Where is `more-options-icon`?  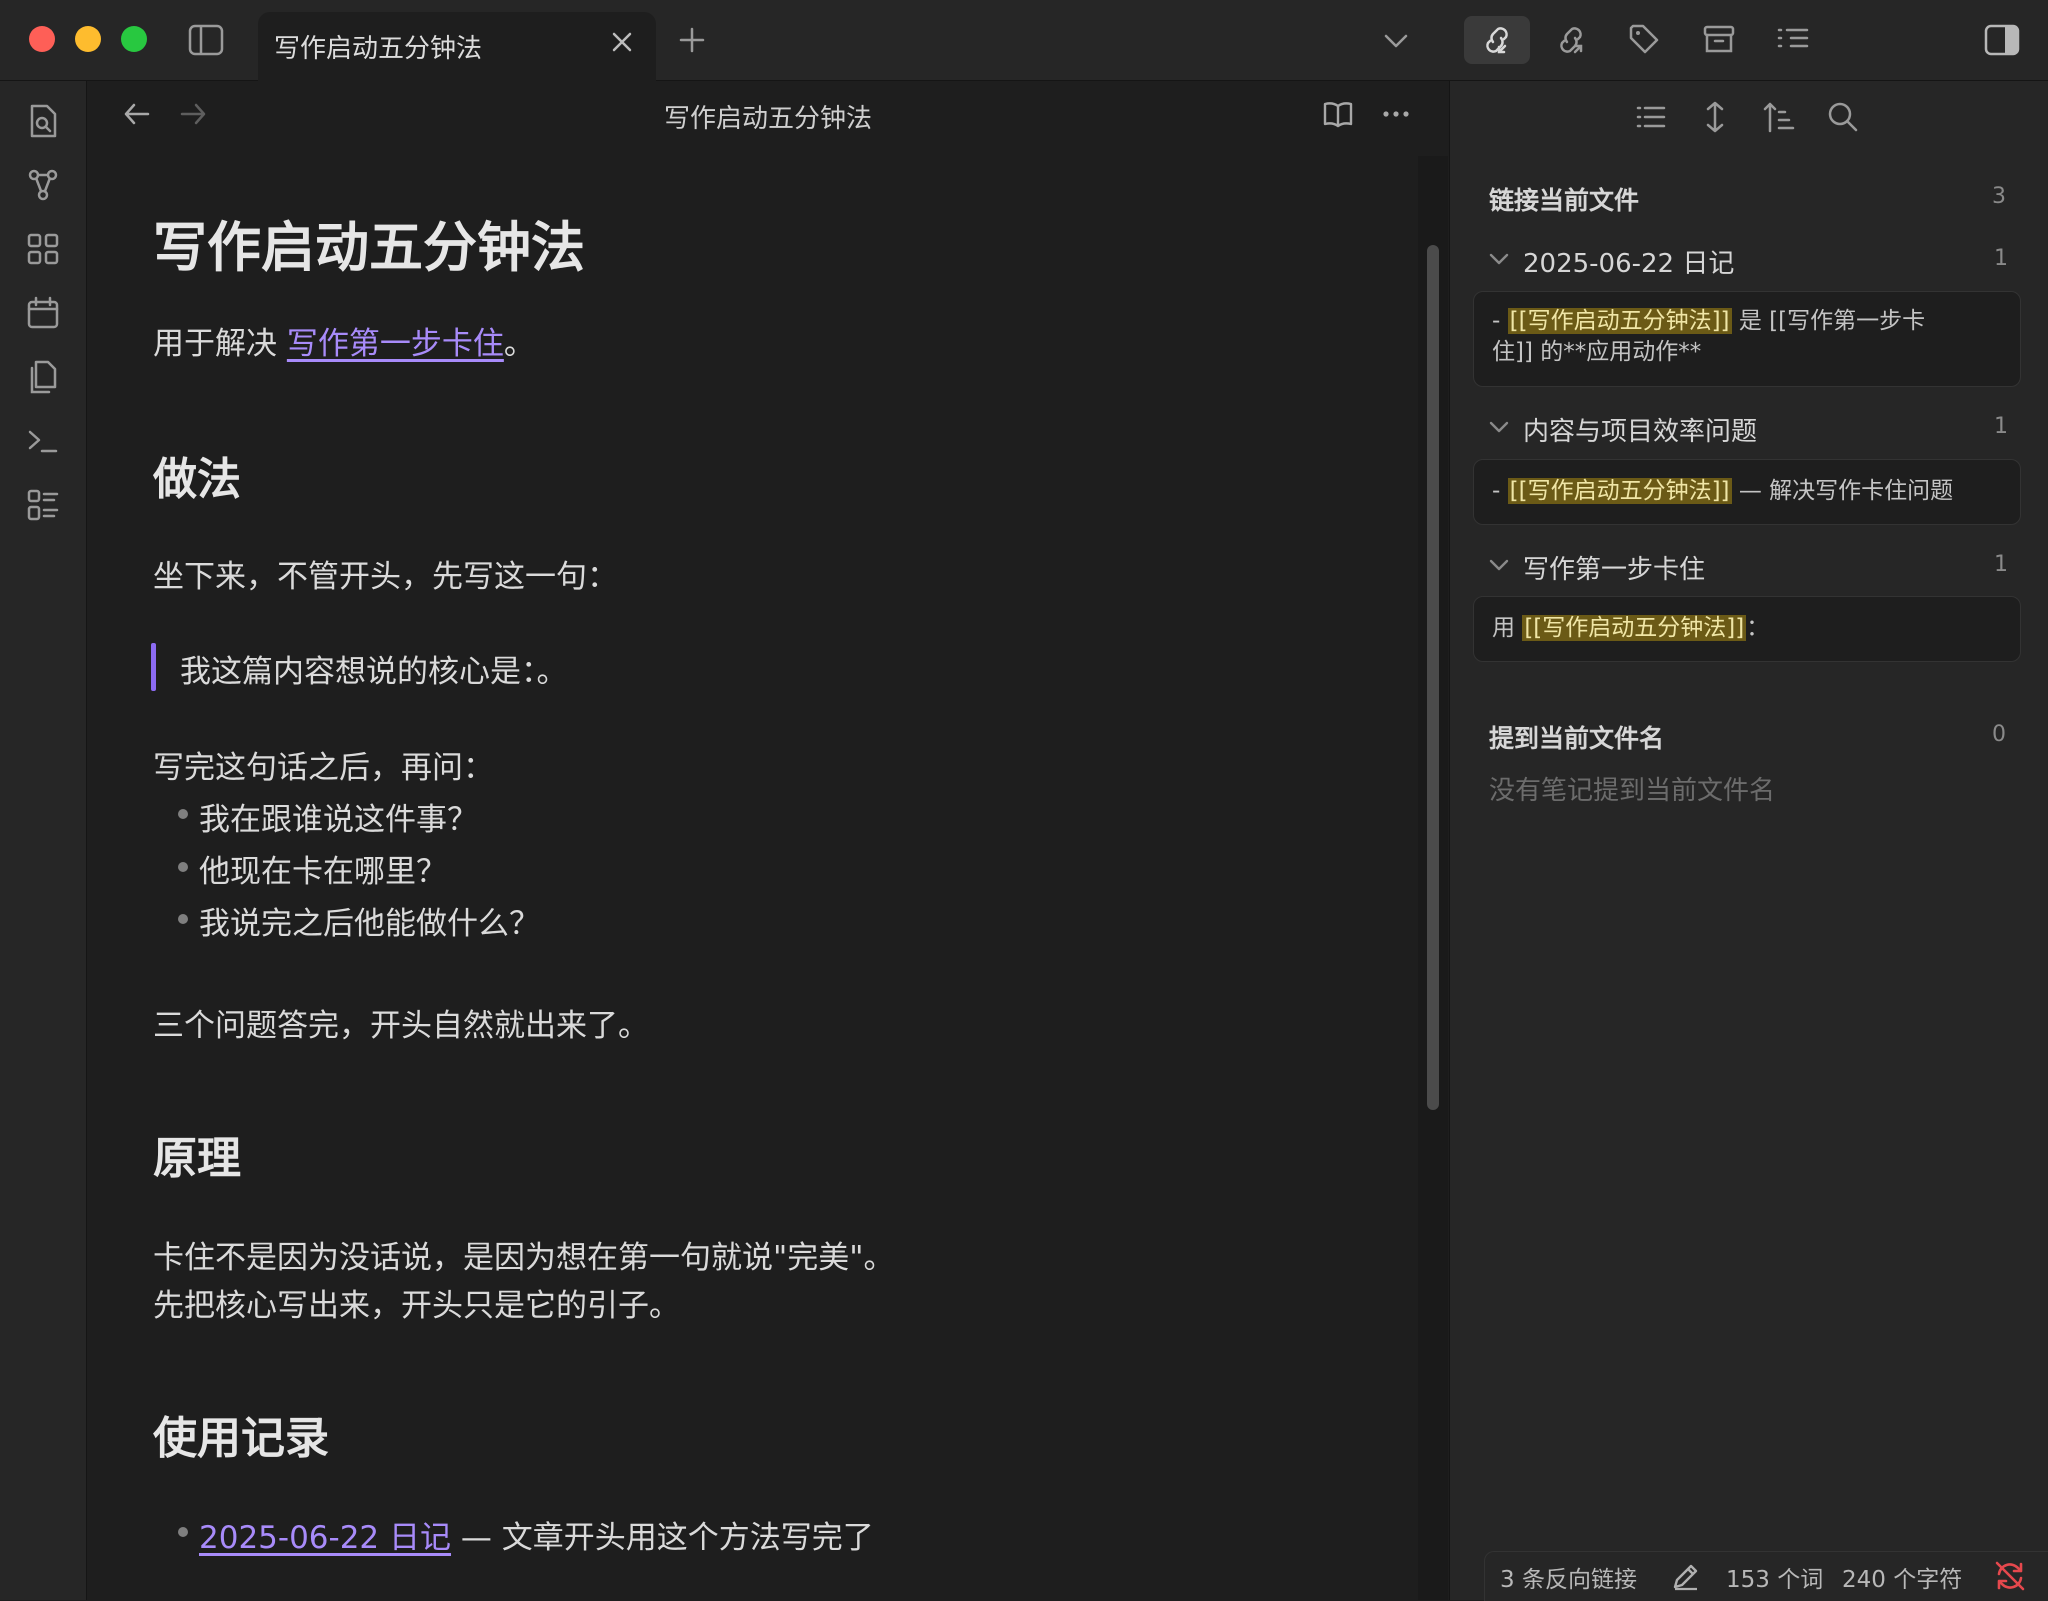 more-options-icon is located at coordinates (1396, 114).